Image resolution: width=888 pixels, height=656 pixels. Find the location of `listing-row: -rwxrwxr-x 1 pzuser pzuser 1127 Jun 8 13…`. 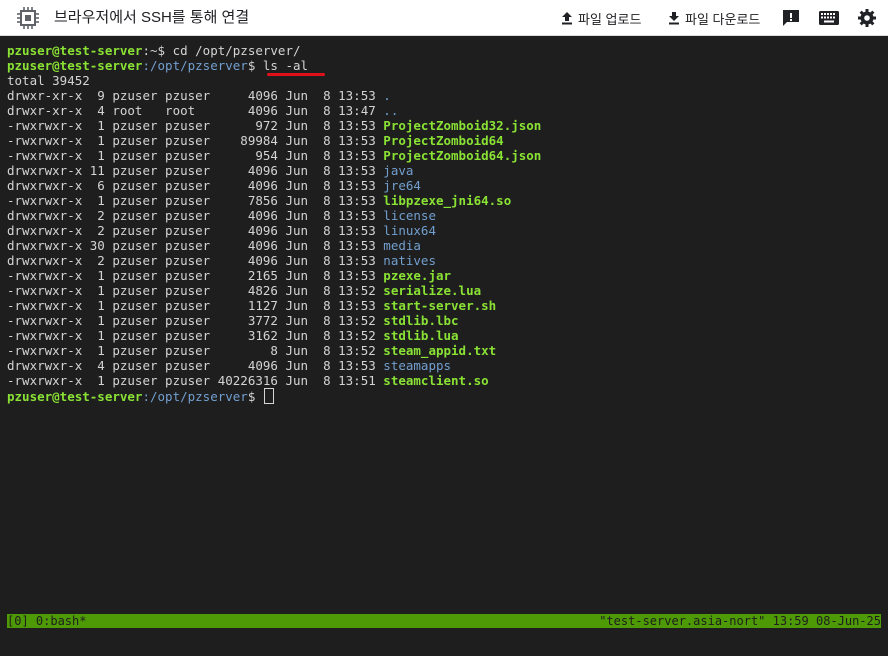

listing-row: -rwxrwxr-x 1 pzuser pzuser 1127 Jun 8 13… is located at coordinates (447, 305).